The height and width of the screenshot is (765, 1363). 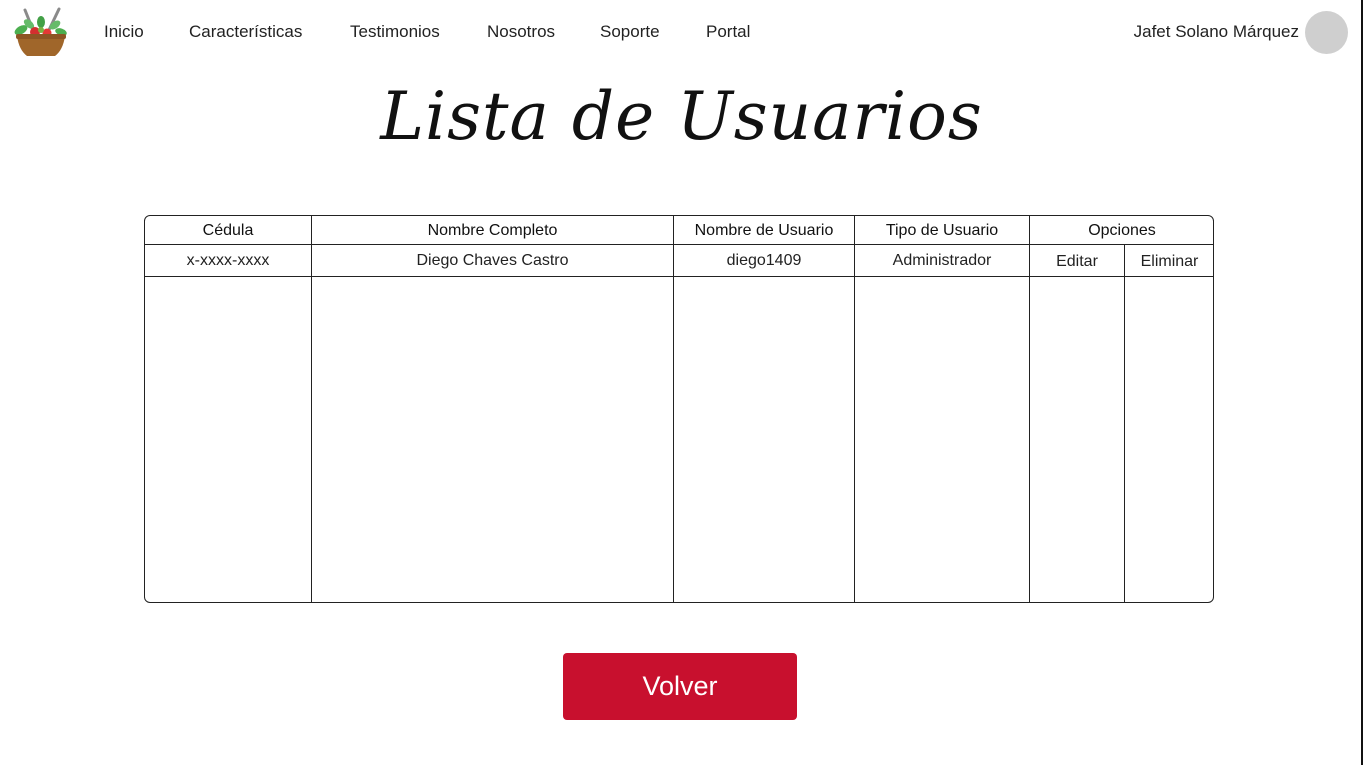 What do you see at coordinates (492, 260) in the screenshot?
I see `cell-nombre-completo: Diego Chaves Castro` at bounding box center [492, 260].